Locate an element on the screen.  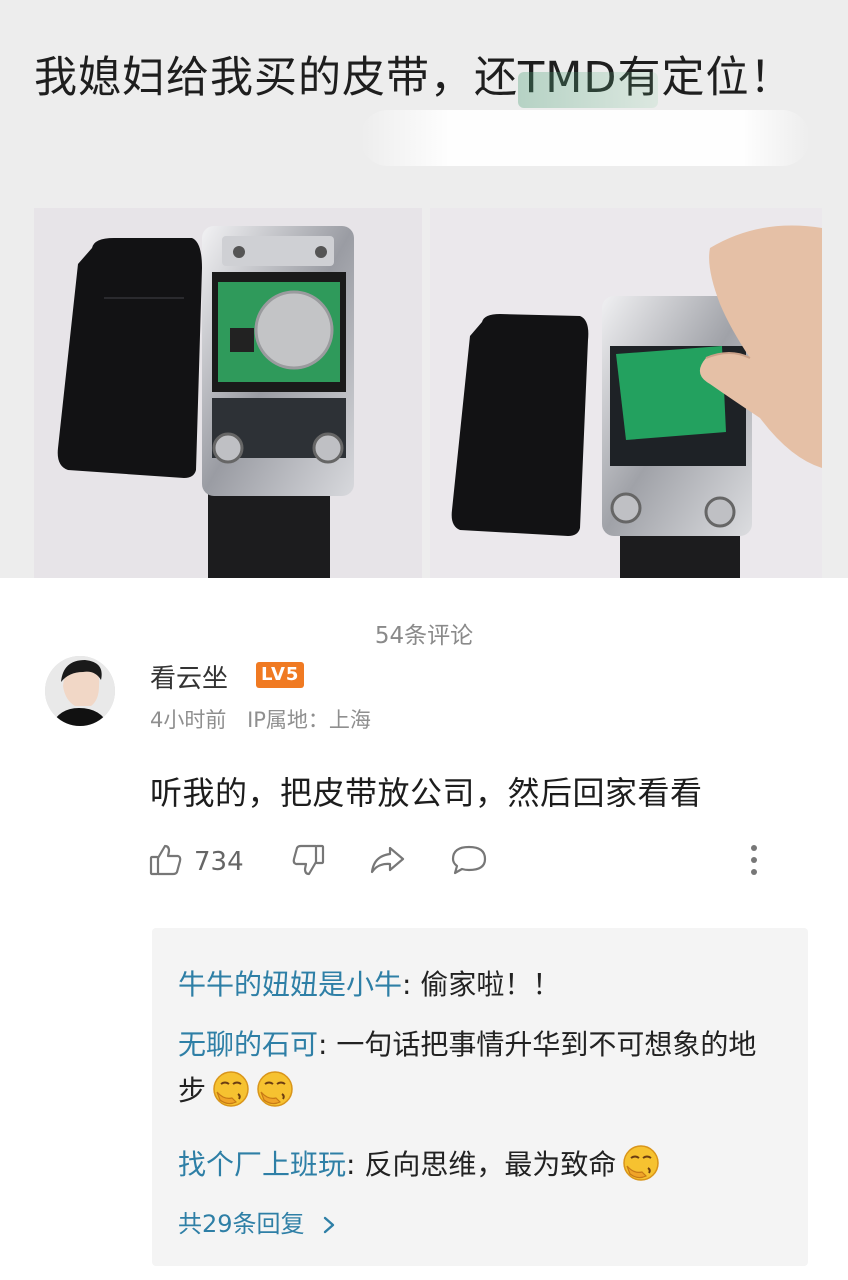
reply-username: 无聊的石可 is located at coordinates (248, 1044).